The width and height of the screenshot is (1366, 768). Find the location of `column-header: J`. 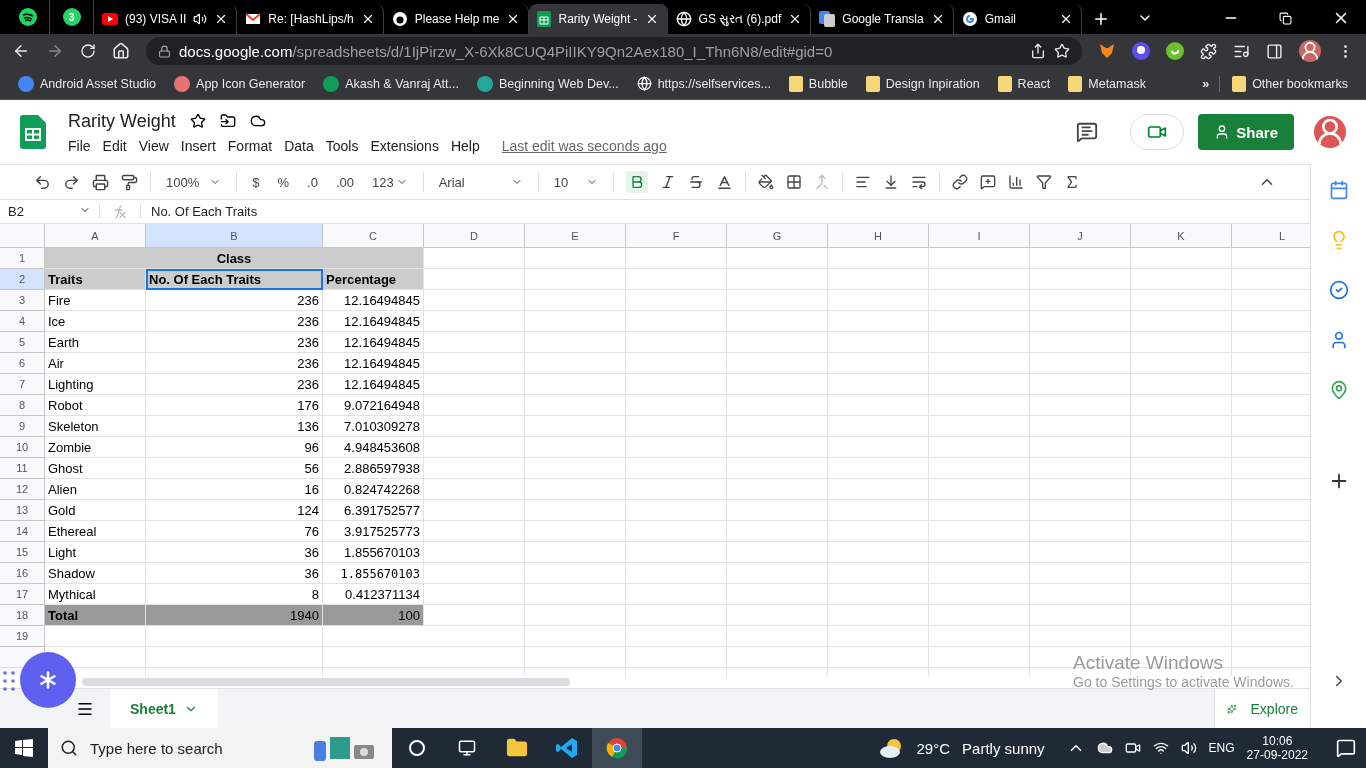

column-header: J is located at coordinates (1080, 236).